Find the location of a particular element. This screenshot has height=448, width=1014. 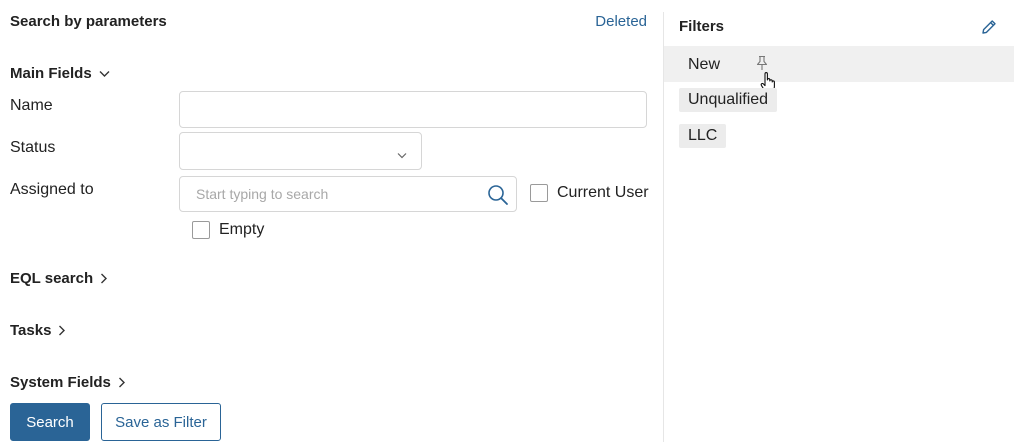

filter-chip-new: New is located at coordinates (704, 65).